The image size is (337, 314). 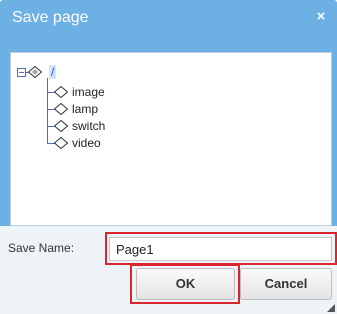 What do you see at coordinates (321, 17) in the screenshot?
I see `close-icon: ×` at bounding box center [321, 17].